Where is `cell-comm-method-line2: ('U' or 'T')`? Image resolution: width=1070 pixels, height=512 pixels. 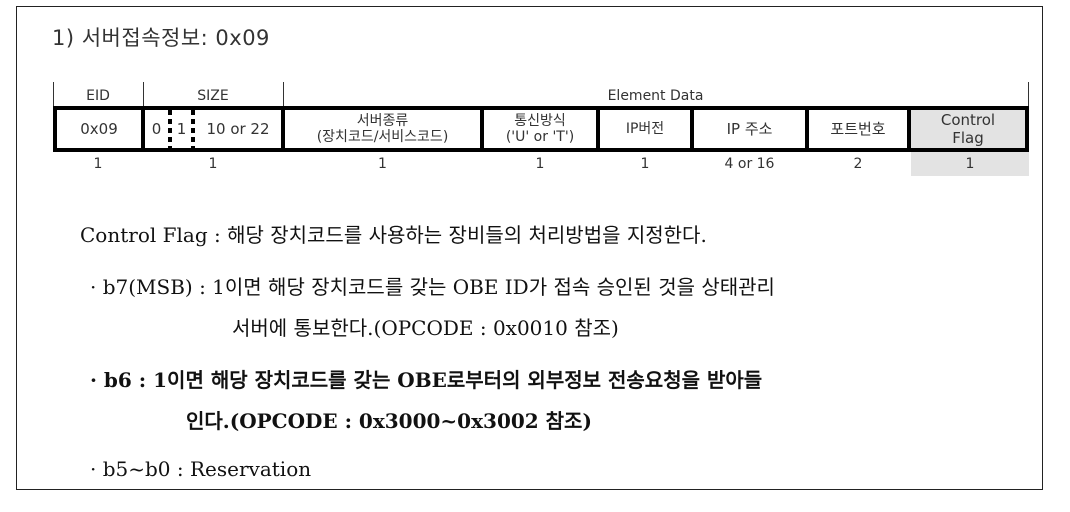 cell-comm-method-line2: ('U' or 'T') is located at coordinates (540, 137).